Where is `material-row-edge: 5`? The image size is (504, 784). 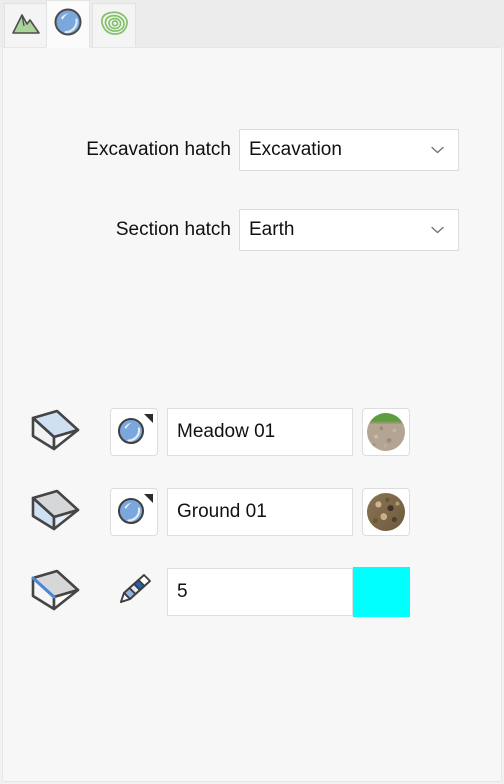 material-row-edge: 5 is located at coordinates (206, 592).